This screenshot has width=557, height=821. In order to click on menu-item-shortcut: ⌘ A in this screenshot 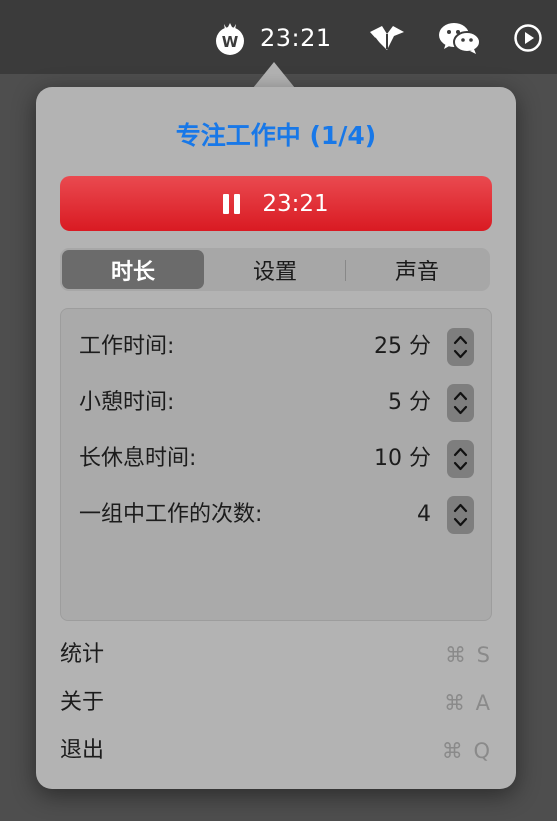, I will do `click(467, 703)`.